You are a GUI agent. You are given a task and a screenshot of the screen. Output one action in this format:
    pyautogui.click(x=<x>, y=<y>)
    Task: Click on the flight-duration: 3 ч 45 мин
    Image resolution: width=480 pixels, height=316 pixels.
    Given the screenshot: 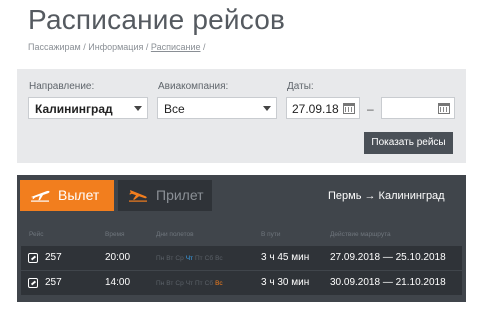 What is the action you would take?
    pyautogui.click(x=285, y=257)
    